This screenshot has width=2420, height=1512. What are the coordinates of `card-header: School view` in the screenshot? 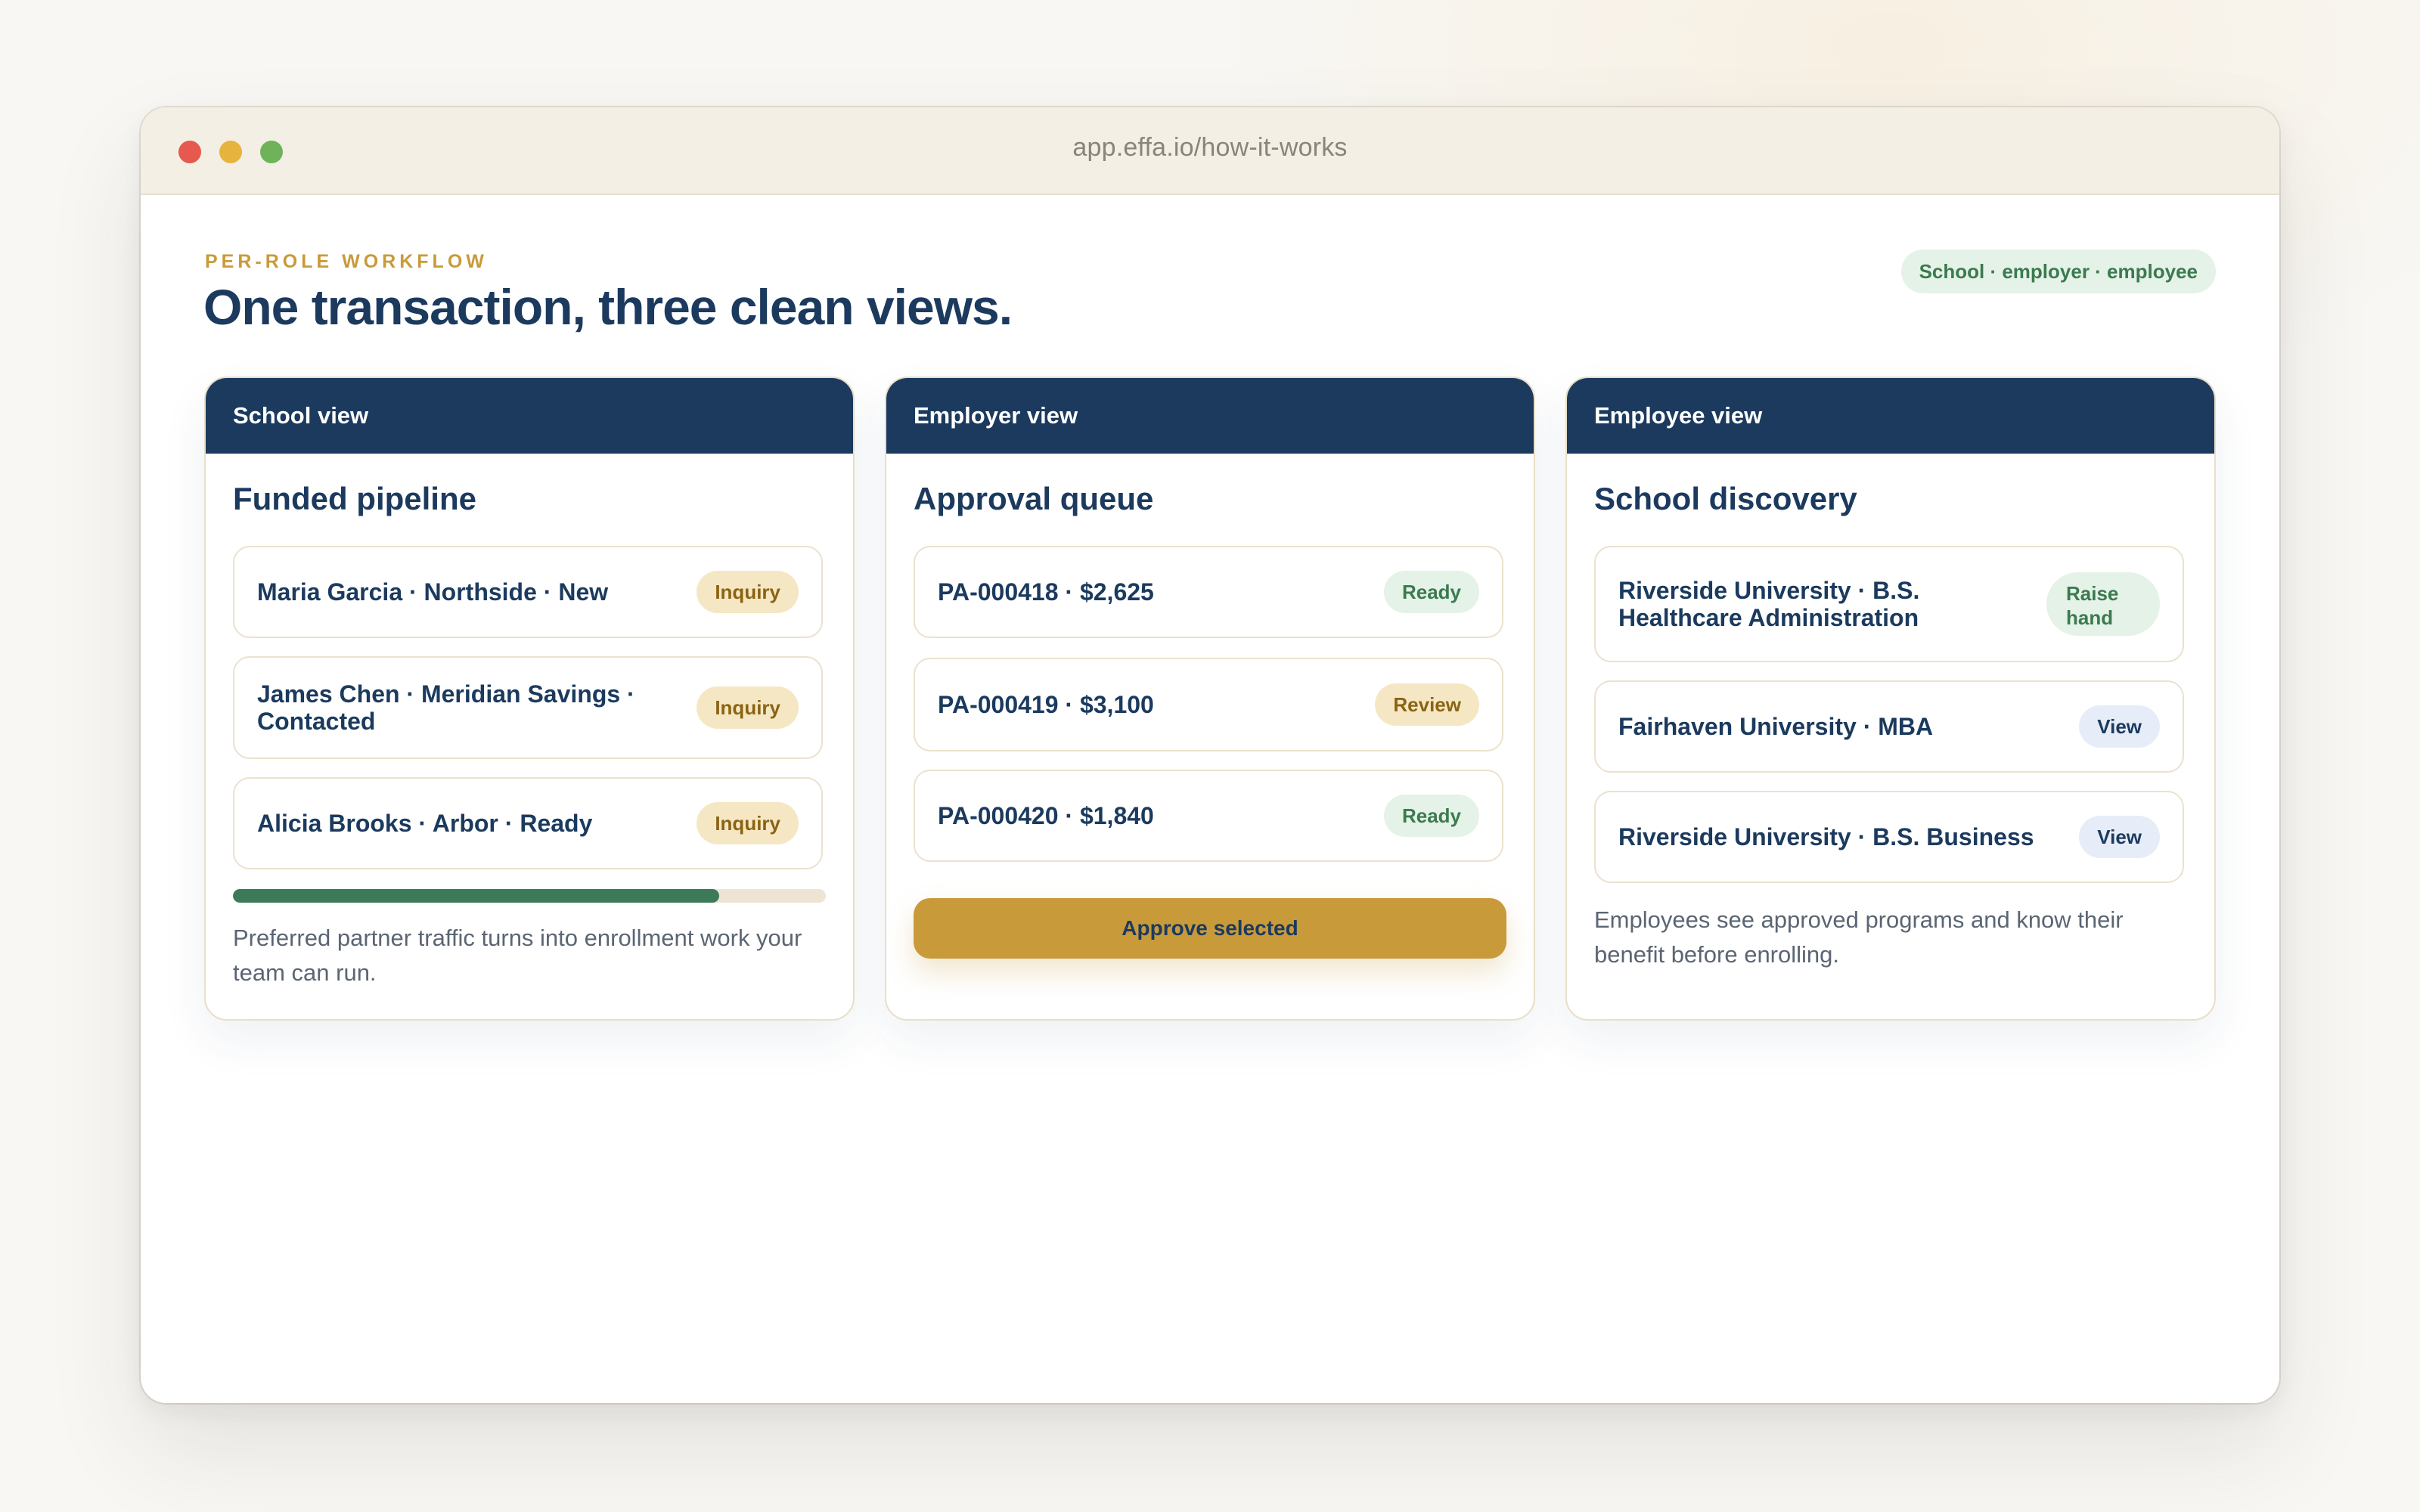 It's located at (529, 416).